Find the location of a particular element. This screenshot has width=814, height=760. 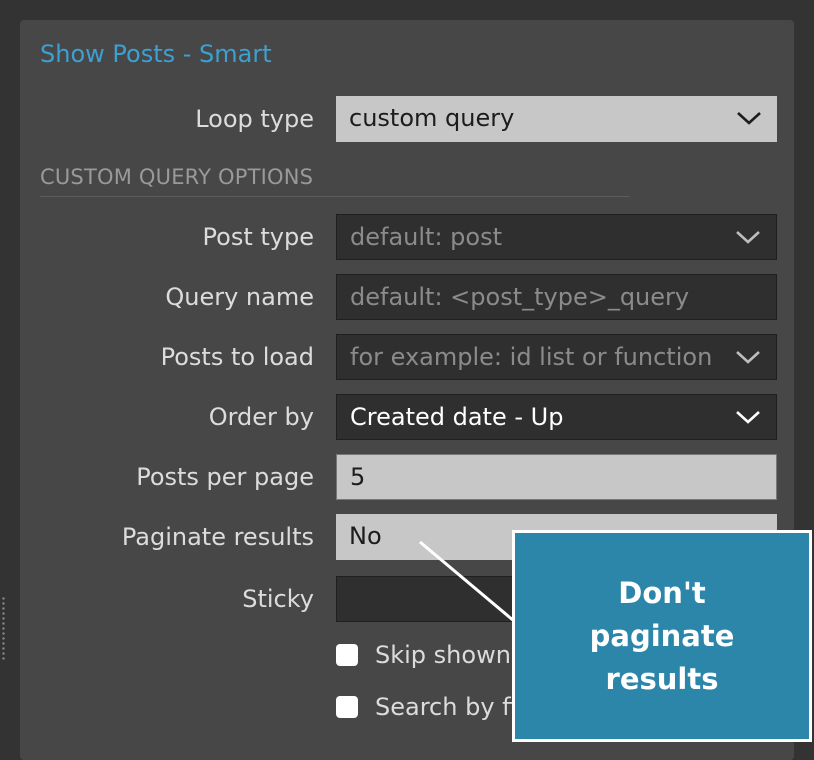

paginate-results-label: Paginate results is located at coordinates (217, 537).